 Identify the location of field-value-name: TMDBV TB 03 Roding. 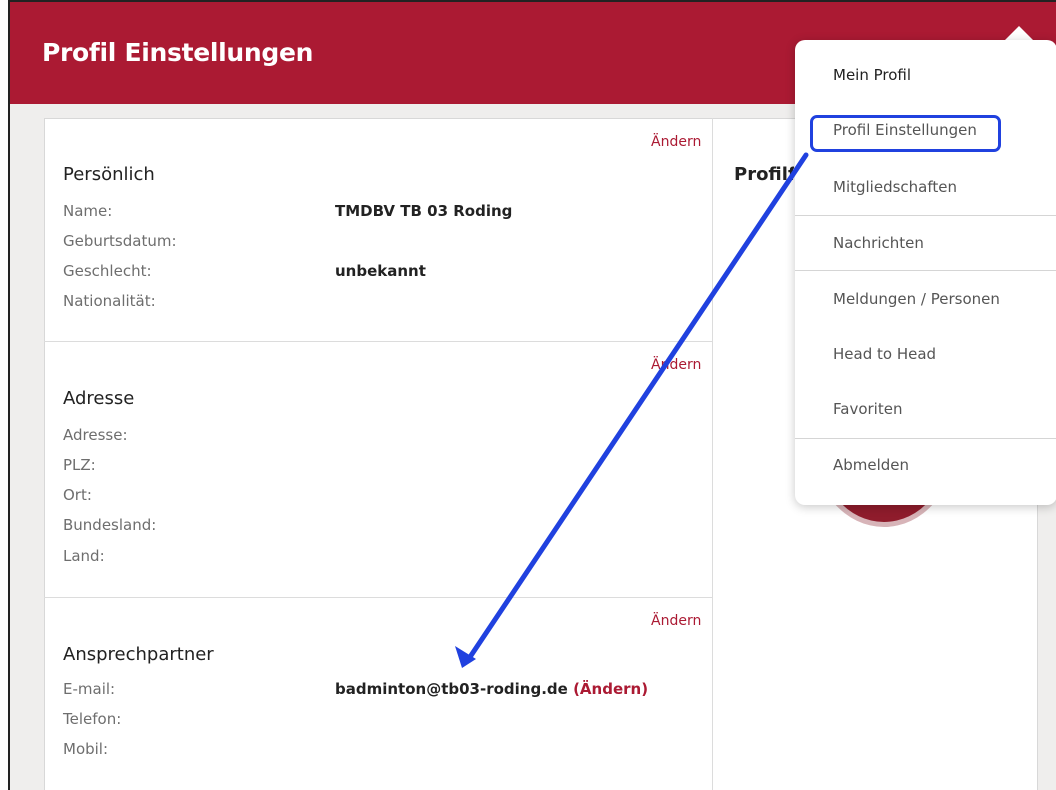
(424, 211).